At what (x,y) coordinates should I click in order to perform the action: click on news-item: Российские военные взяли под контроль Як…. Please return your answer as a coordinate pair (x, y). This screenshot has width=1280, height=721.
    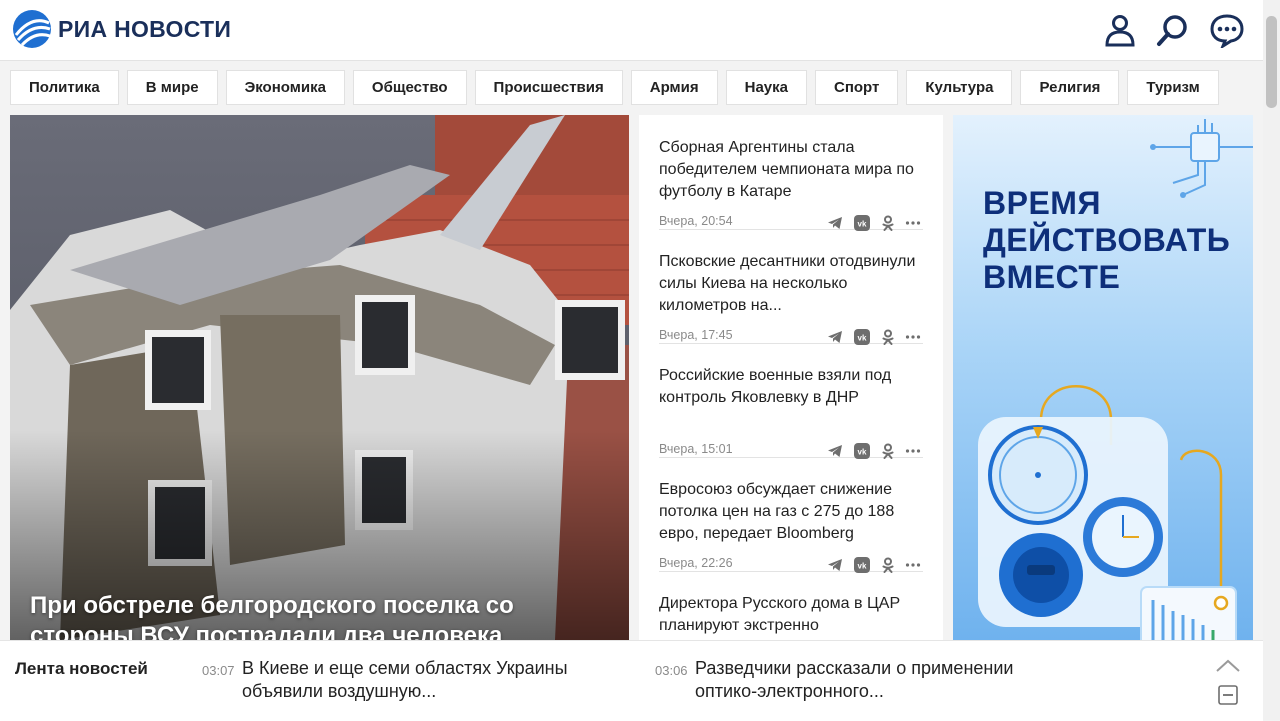
    Looking at the image, I should click on (791, 401).